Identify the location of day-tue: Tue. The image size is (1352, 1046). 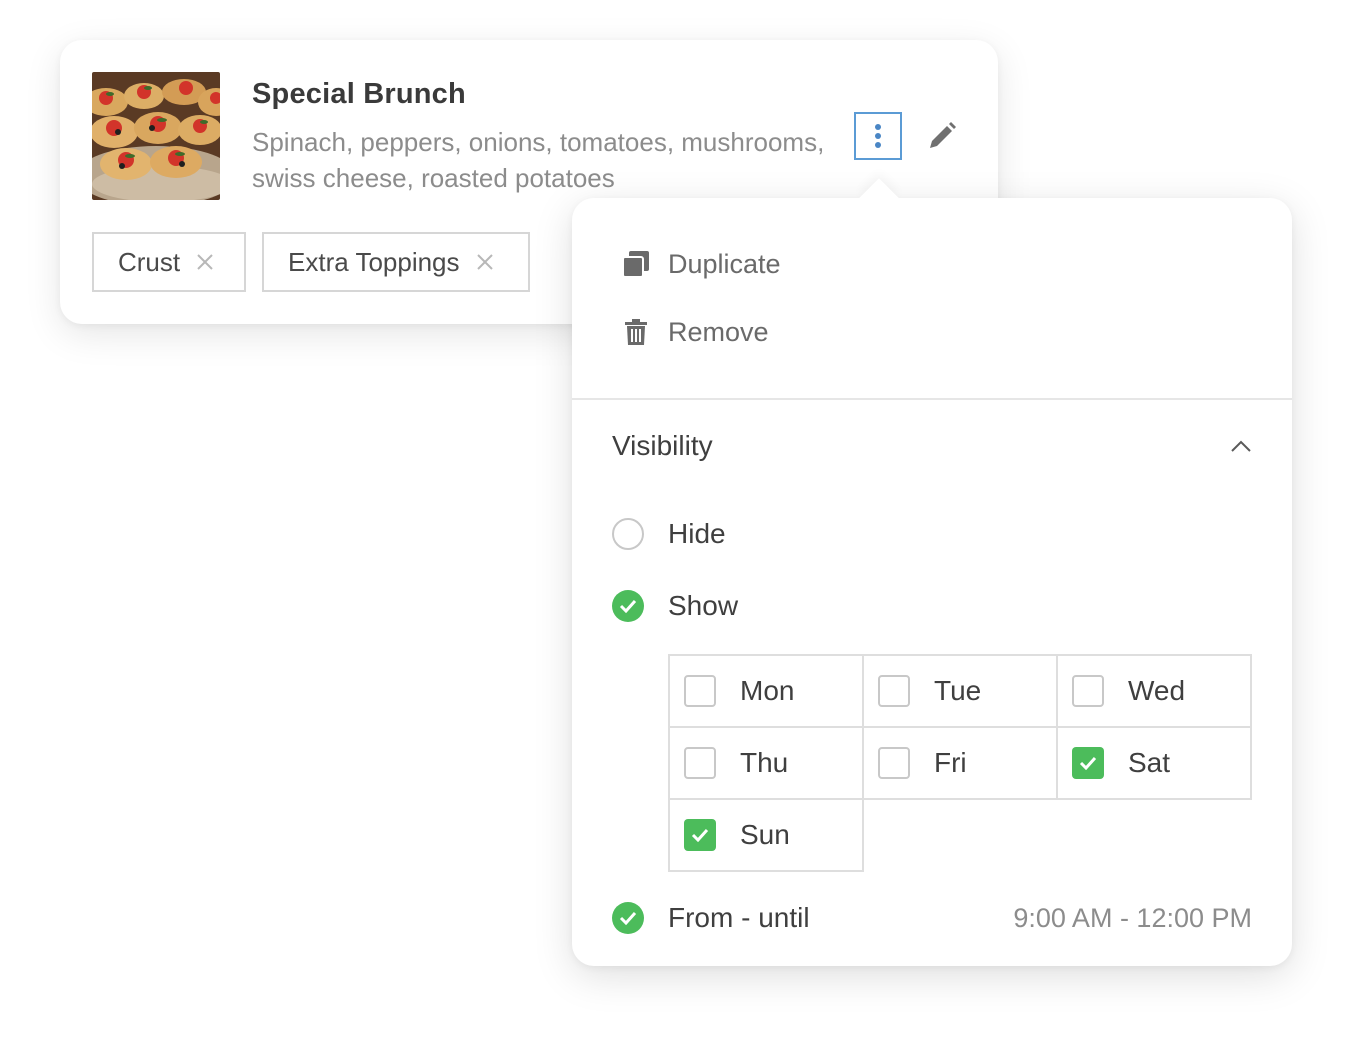
(960, 691).